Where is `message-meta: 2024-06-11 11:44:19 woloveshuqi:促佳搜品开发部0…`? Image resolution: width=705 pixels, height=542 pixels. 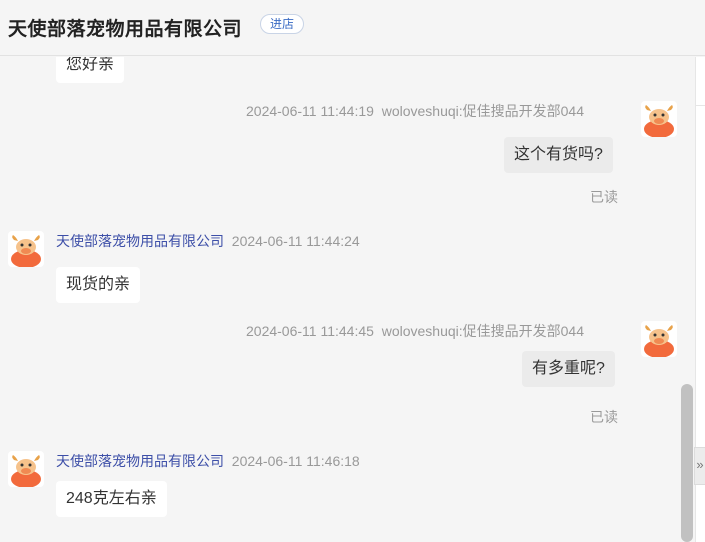 message-meta: 2024-06-11 11:44:19 woloveshuqi:促佳搜品开发部0… is located at coordinates (415, 111).